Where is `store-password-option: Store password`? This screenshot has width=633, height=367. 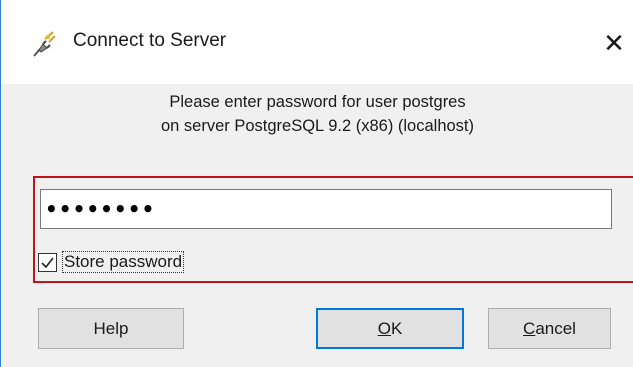
store-password-option: Store password is located at coordinates (111, 262).